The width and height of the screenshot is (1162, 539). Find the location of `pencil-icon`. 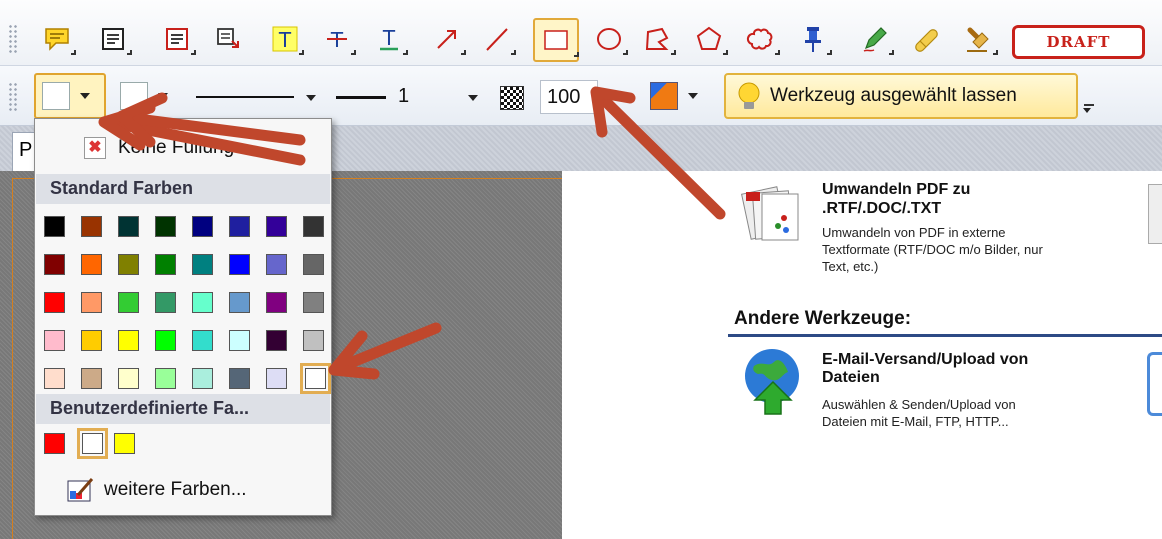

pencil-icon is located at coordinates (875, 39).